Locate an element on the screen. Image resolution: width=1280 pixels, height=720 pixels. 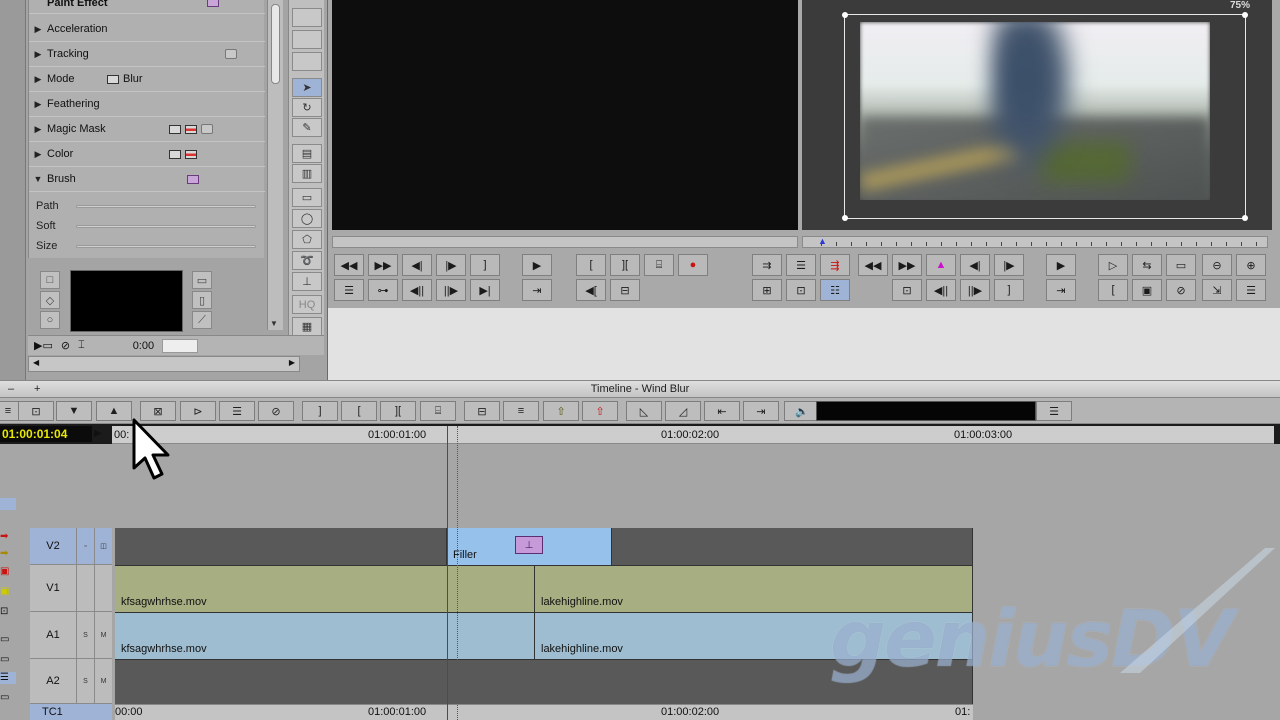
track-solo-icon: S is located at coordinates (85, 681).